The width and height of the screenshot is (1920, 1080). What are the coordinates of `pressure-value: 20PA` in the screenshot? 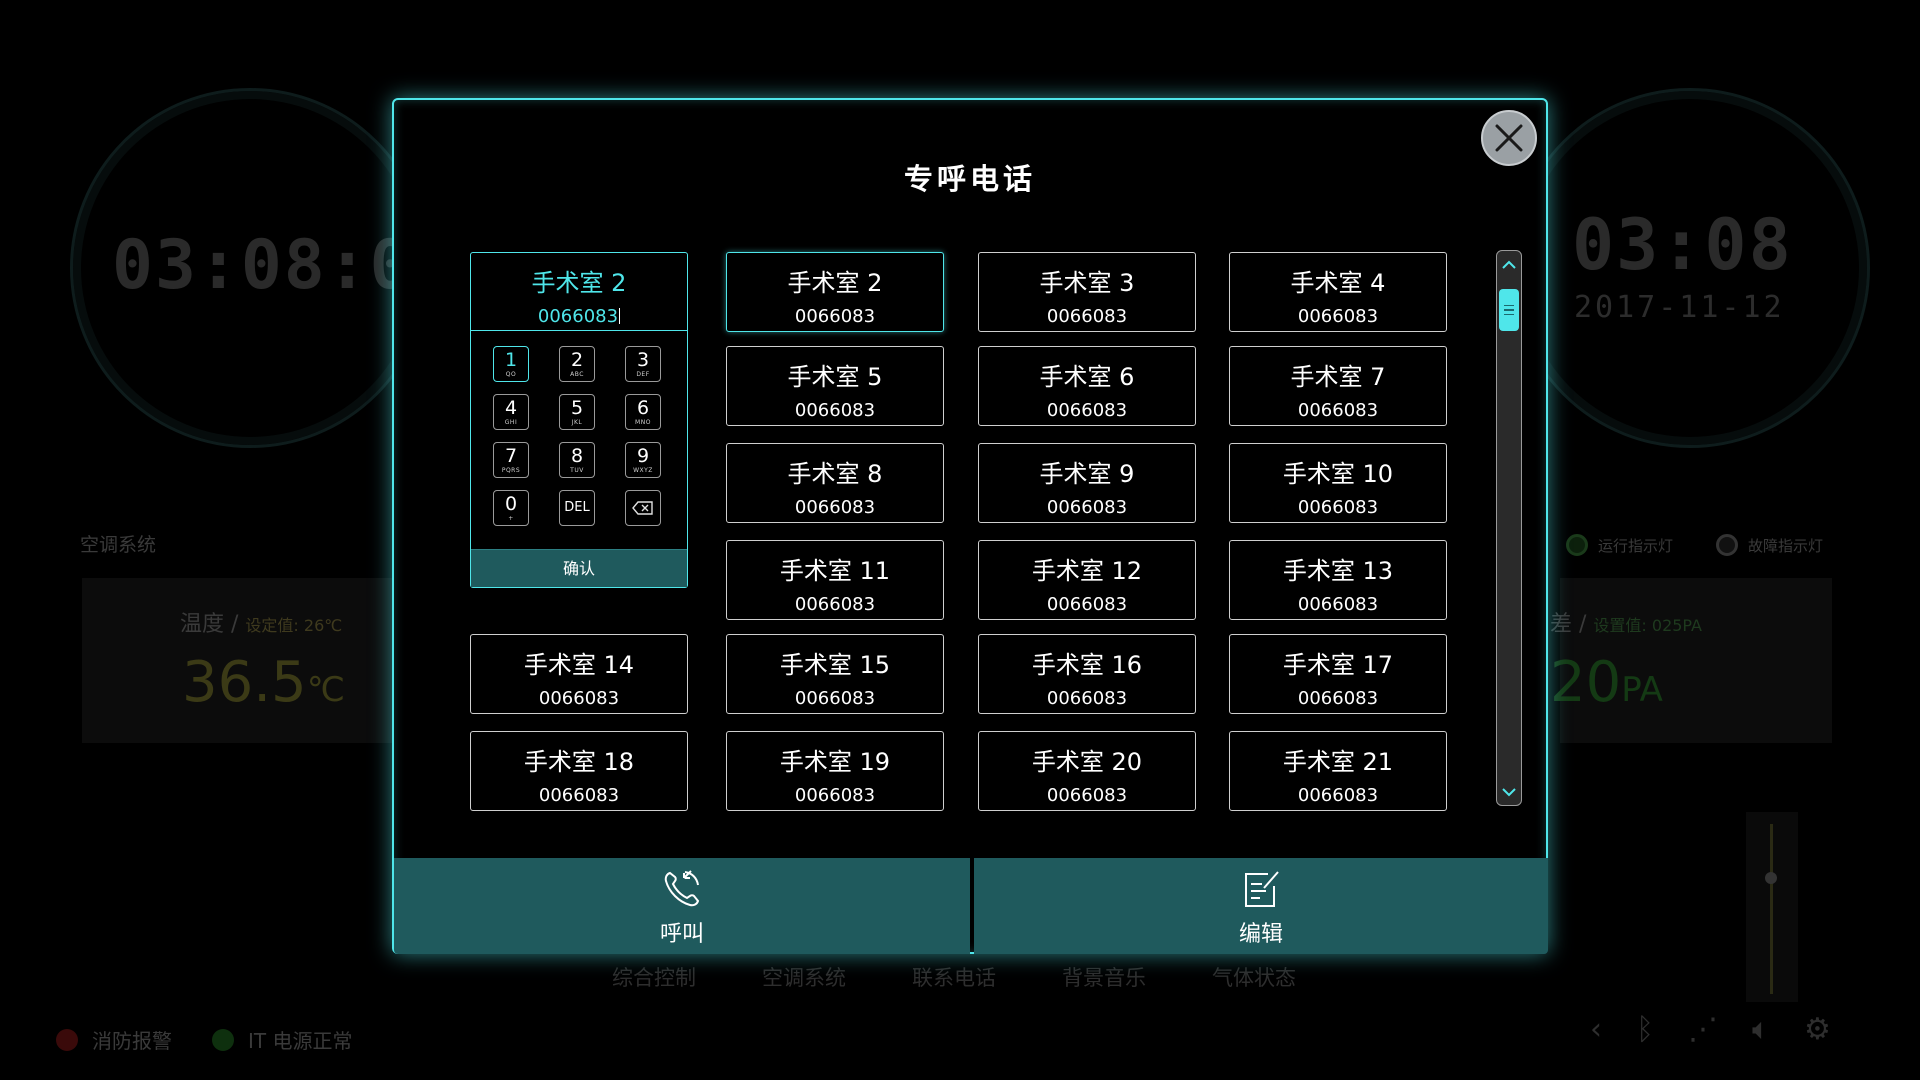 It's located at (1606, 682).